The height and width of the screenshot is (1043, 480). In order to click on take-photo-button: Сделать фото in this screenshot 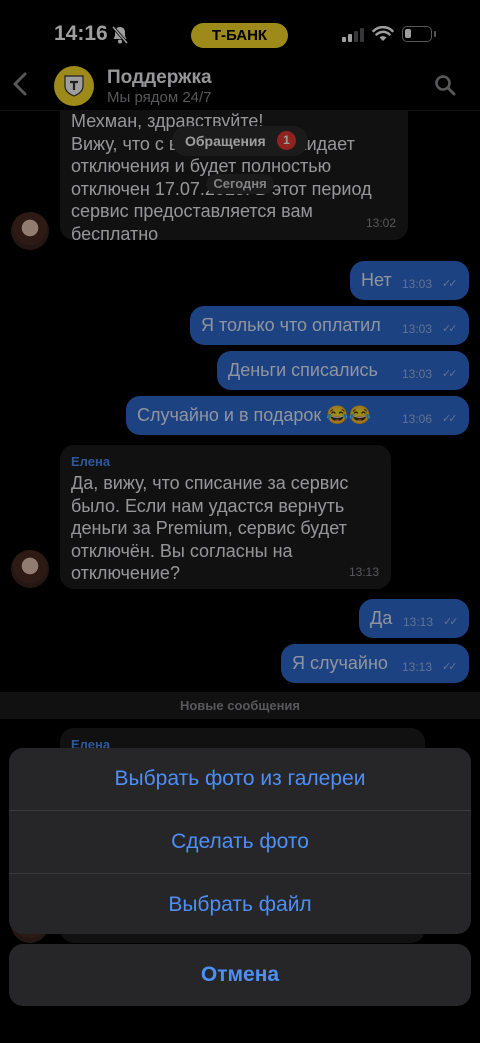, I will do `click(240, 842)`.